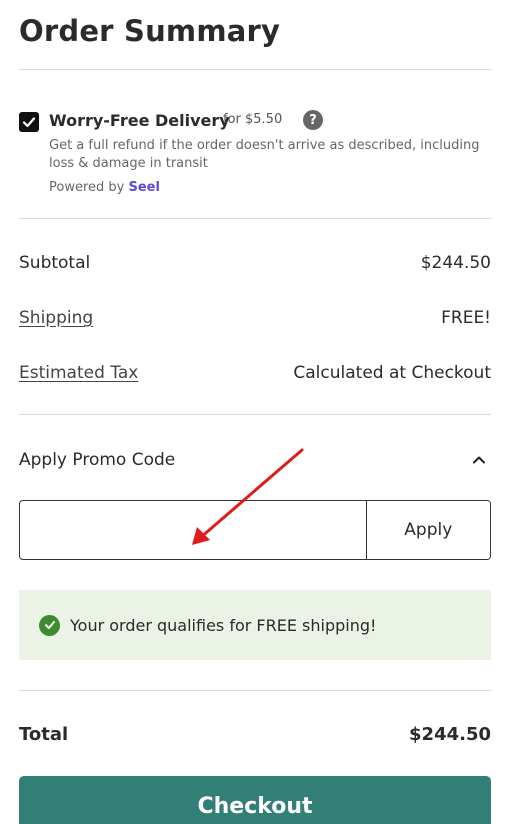  I want to click on chevron-up-icon, so click(479, 460).